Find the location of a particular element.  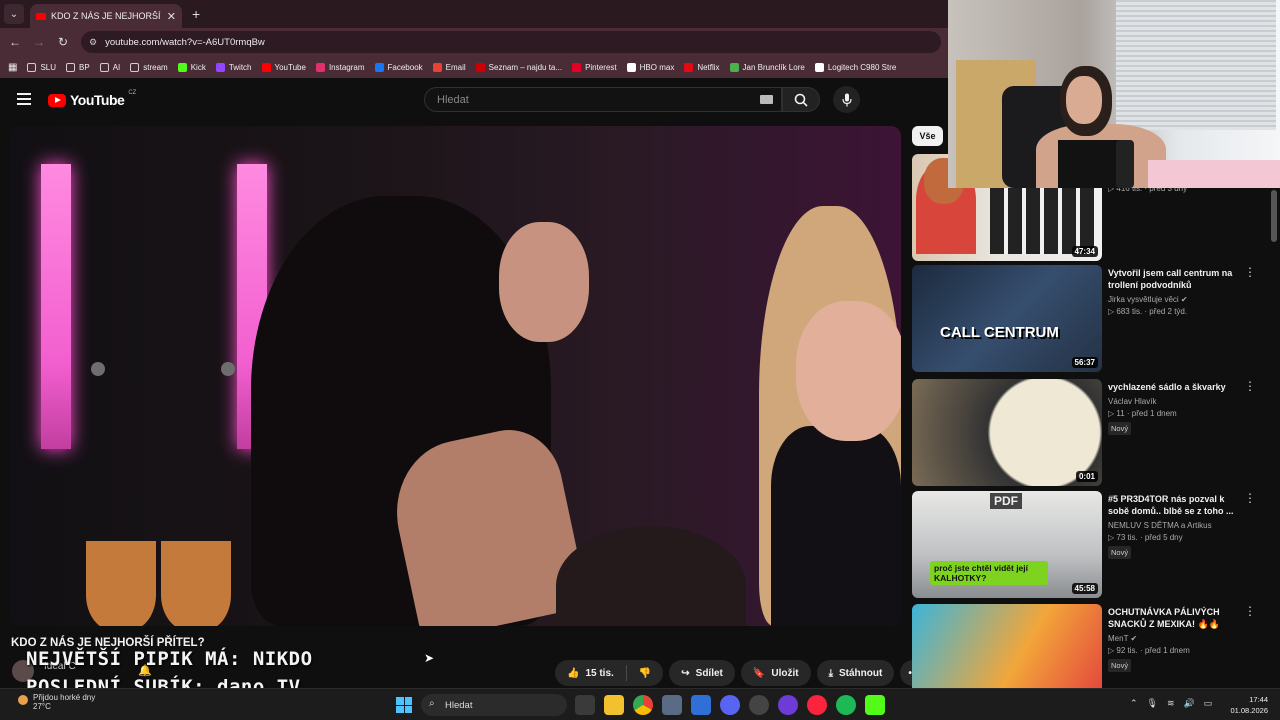

wall-lamps is located at coordinates (166, 369).